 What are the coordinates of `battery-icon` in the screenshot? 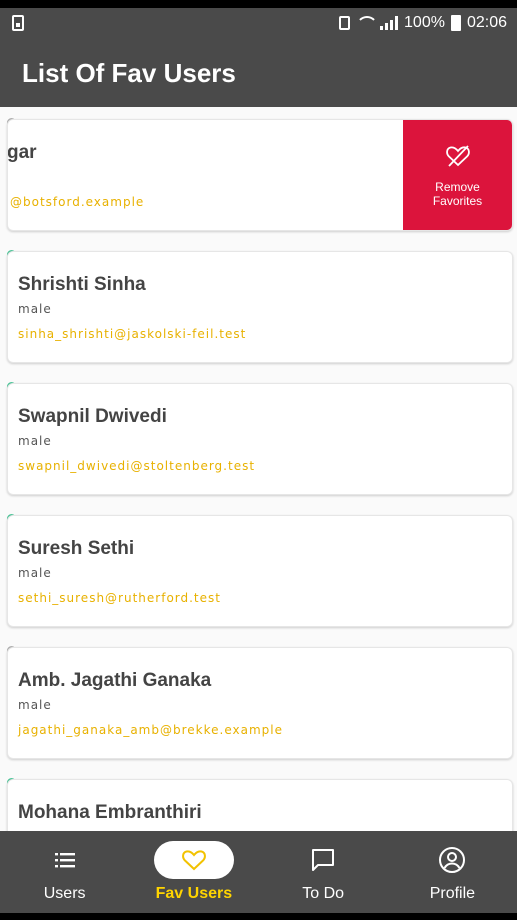 It's located at (455, 23).